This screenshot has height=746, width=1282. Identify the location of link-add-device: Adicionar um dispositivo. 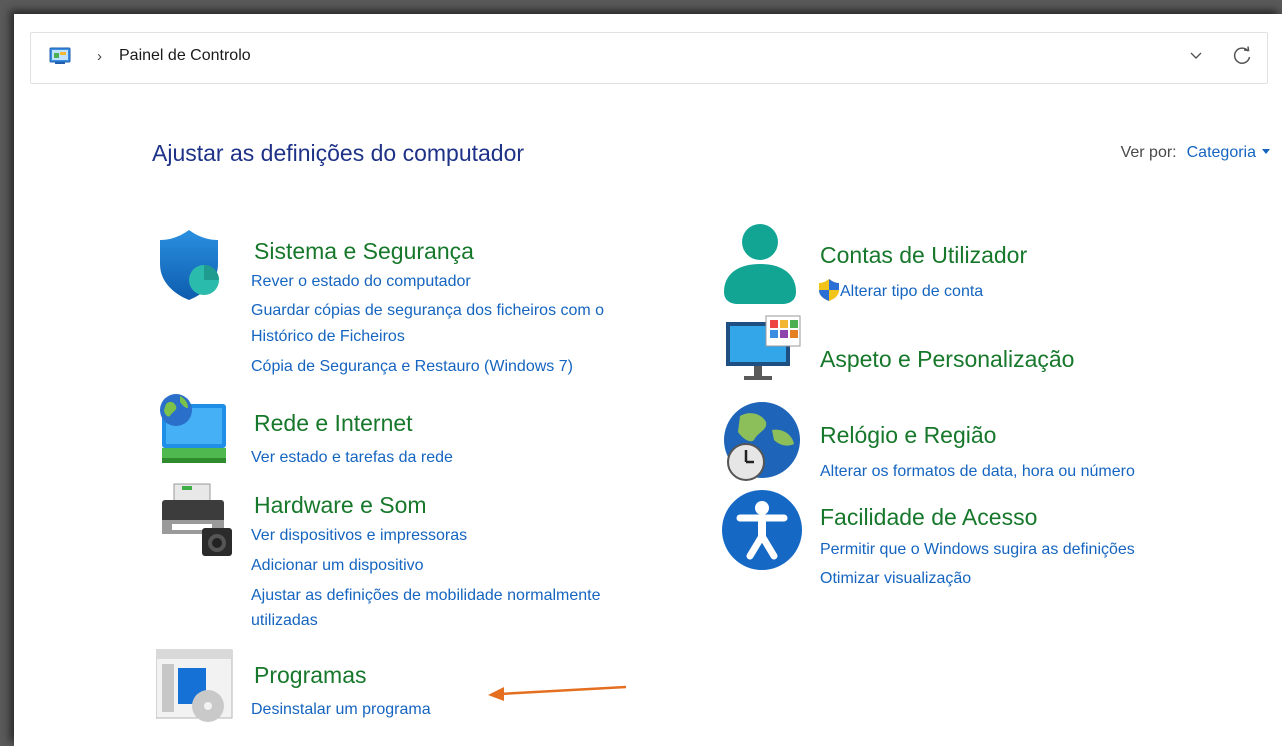
(337, 565).